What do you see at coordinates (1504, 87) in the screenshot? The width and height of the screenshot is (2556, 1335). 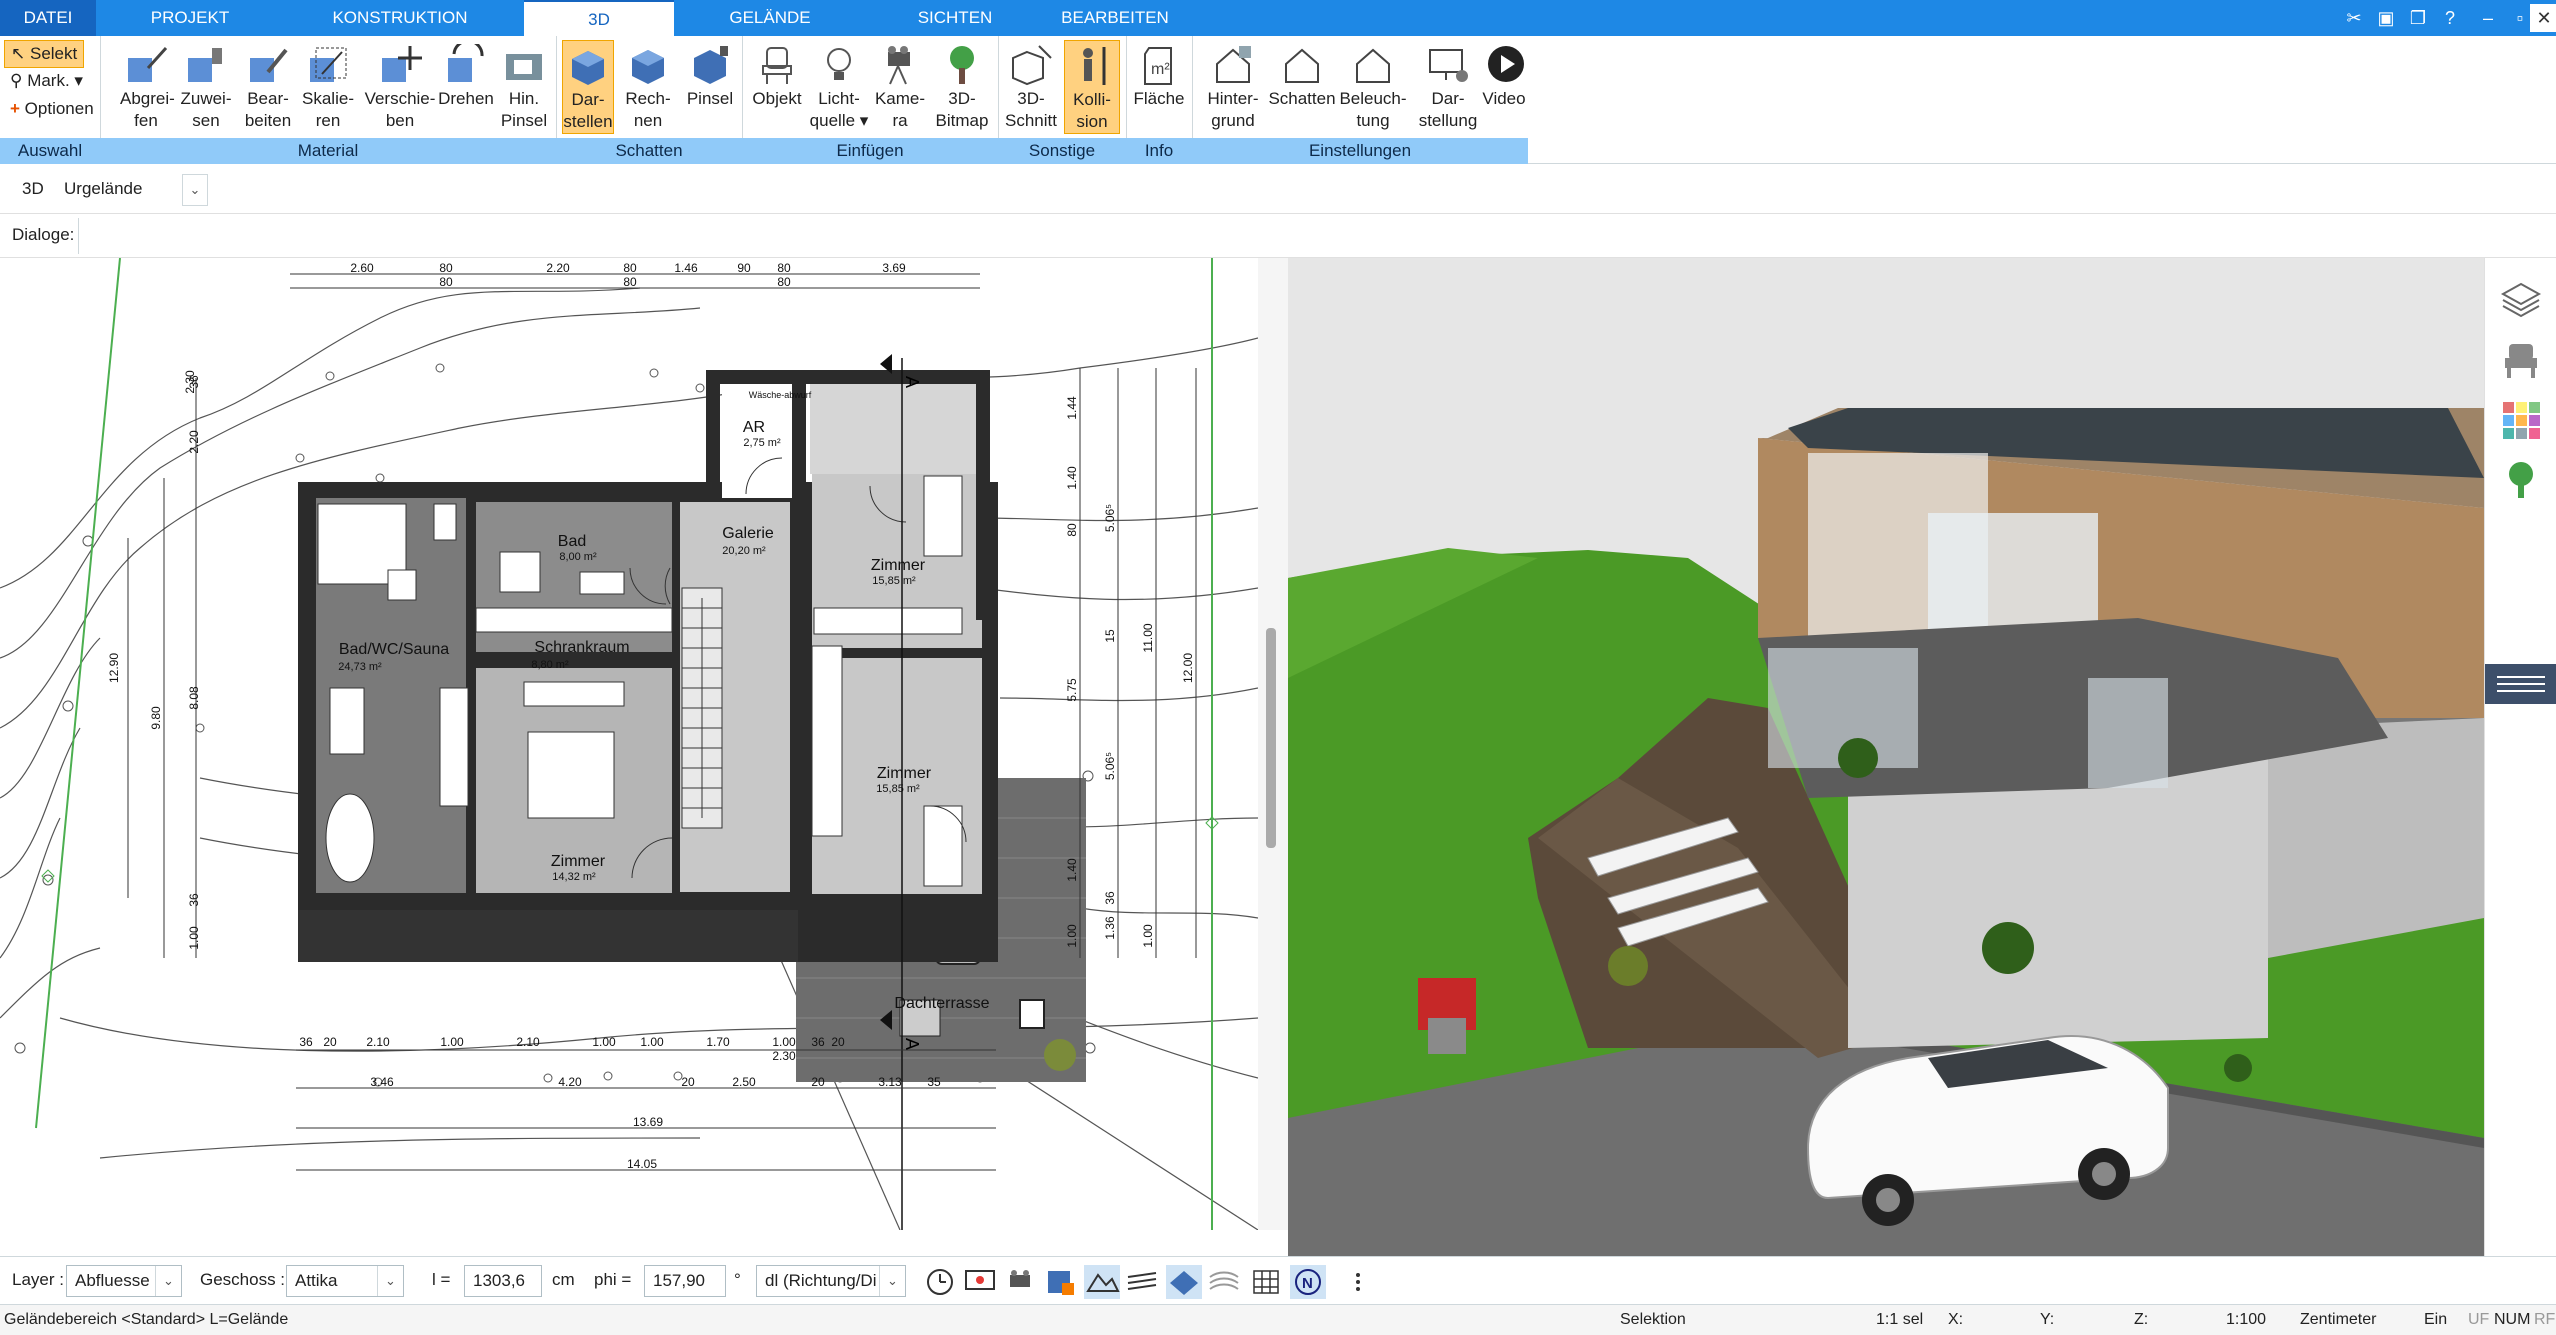 I see `video-button: Video` at bounding box center [1504, 87].